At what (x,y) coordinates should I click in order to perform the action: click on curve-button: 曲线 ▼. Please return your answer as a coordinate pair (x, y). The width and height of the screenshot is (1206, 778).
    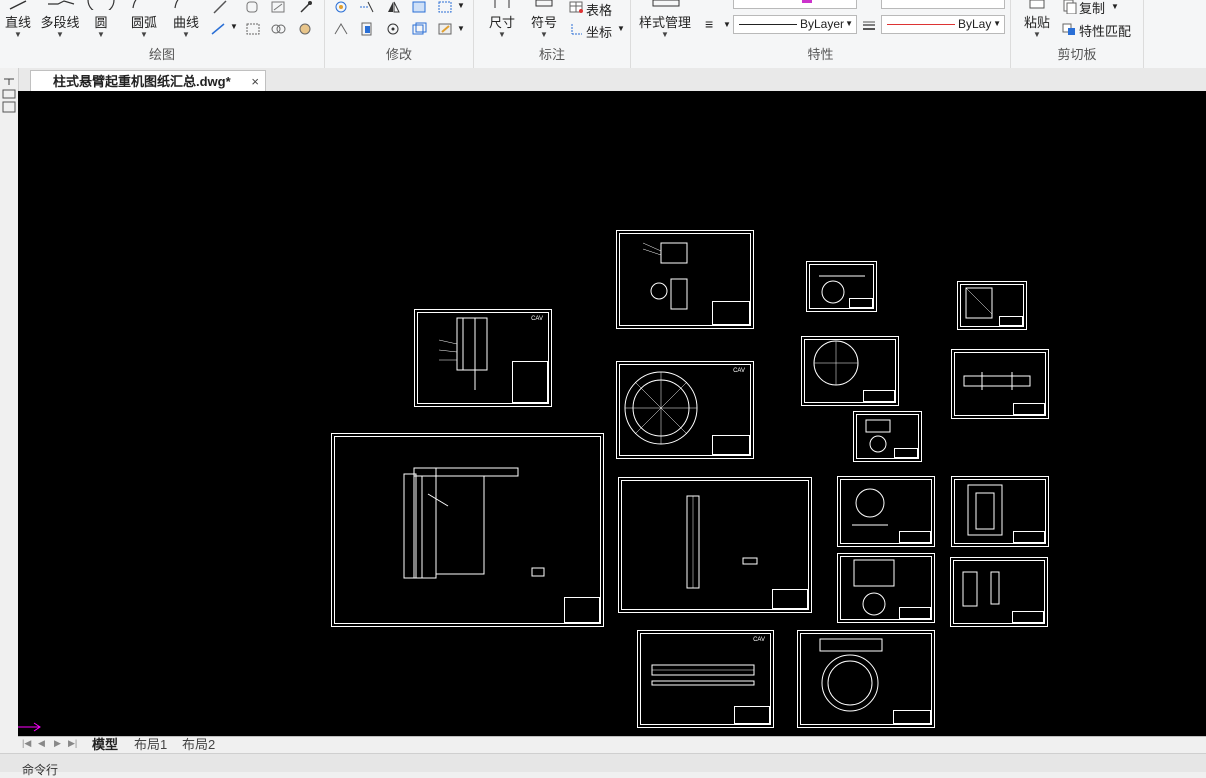
    Looking at the image, I should click on (186, 19).